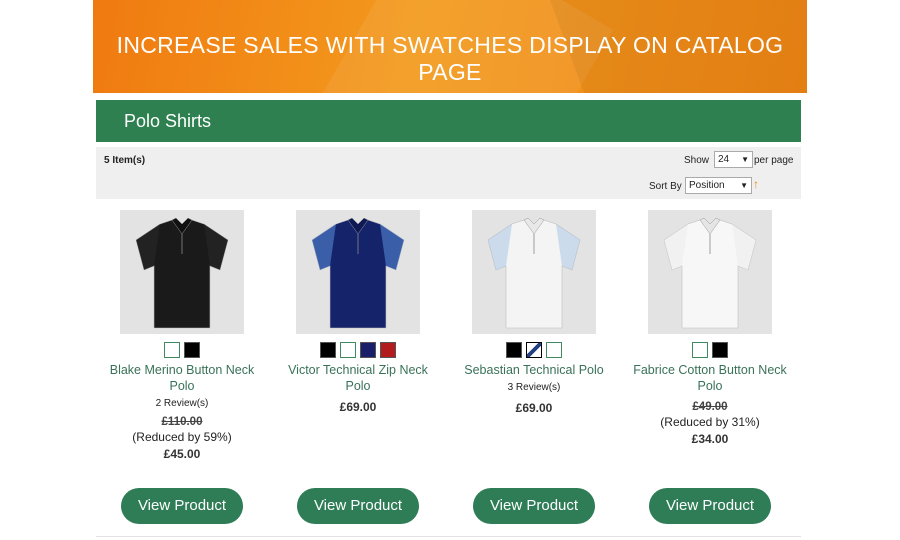  What do you see at coordinates (182, 403) in the screenshot?
I see `review-count-link: 2 Review(s)` at bounding box center [182, 403].